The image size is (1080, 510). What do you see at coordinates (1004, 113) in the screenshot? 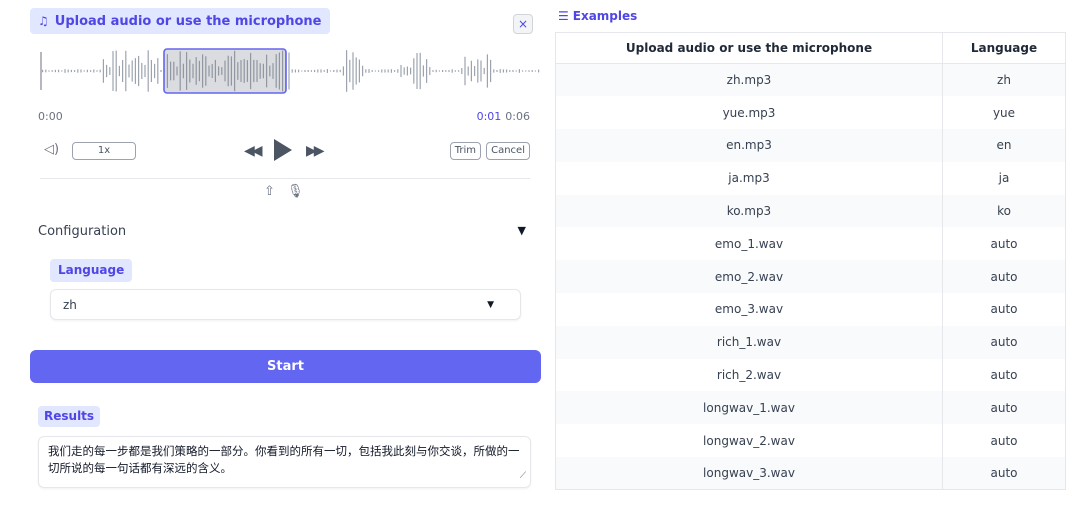
I see `example-language-cell: yue` at bounding box center [1004, 113].